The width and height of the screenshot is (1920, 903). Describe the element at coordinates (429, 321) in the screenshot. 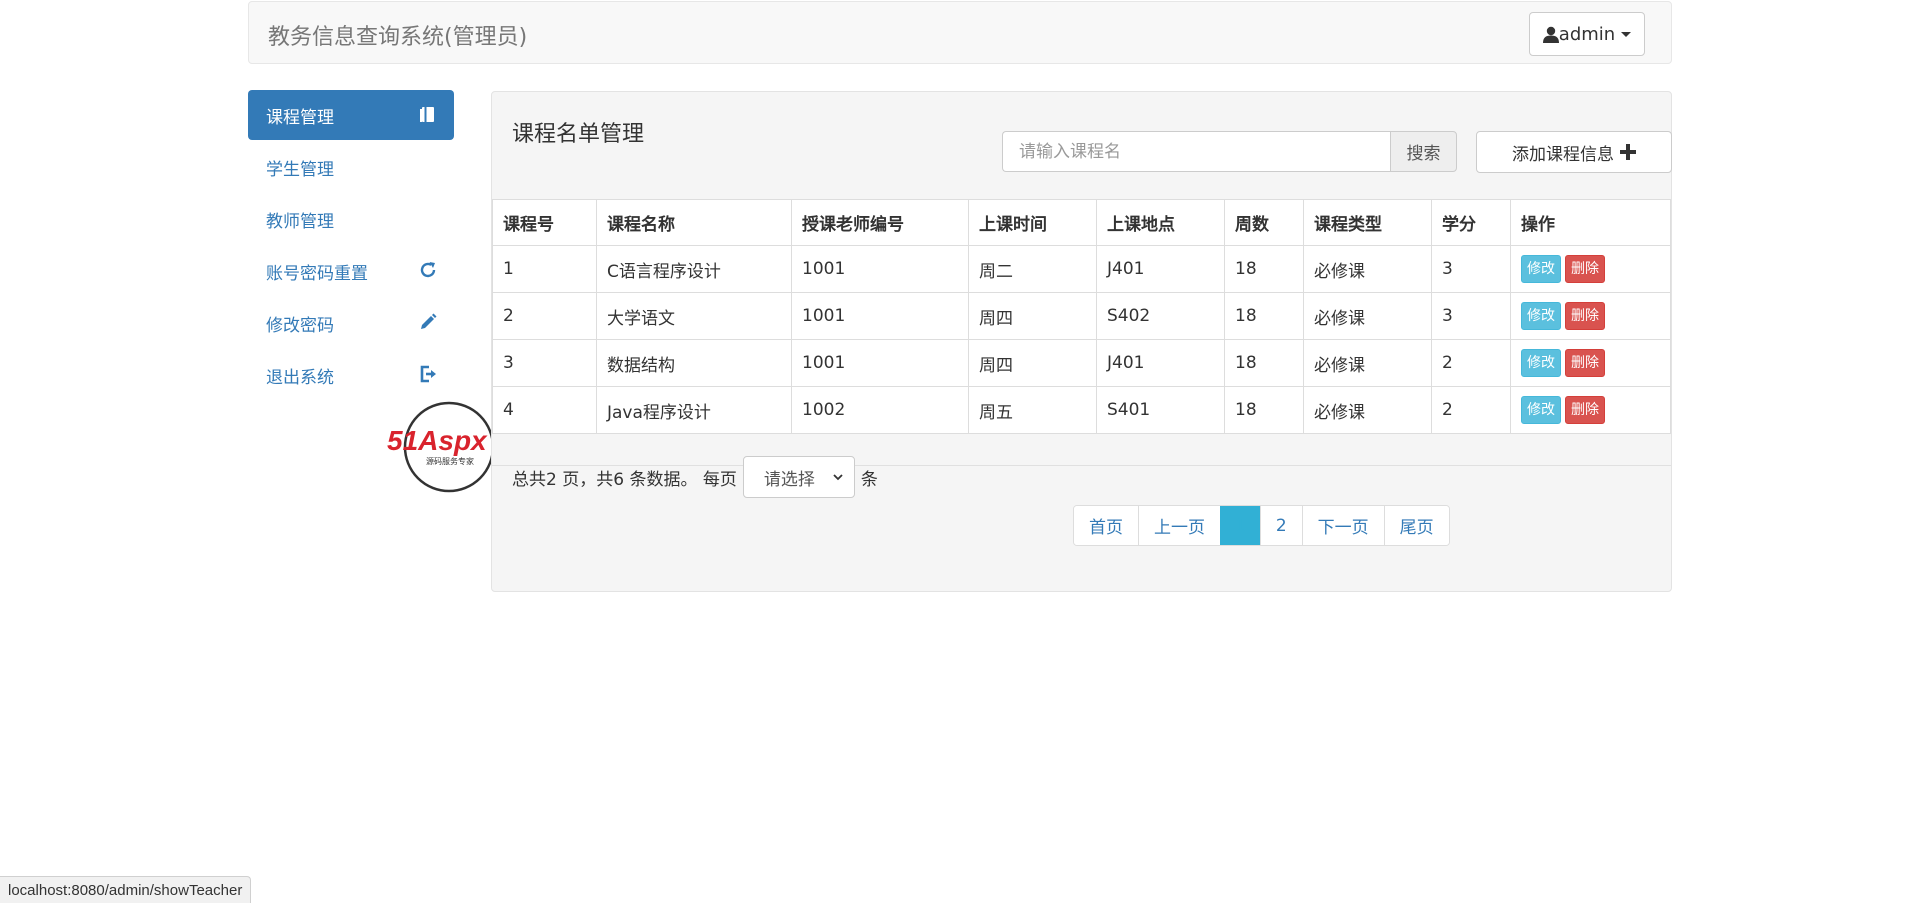

I see `pencil-icon` at that location.